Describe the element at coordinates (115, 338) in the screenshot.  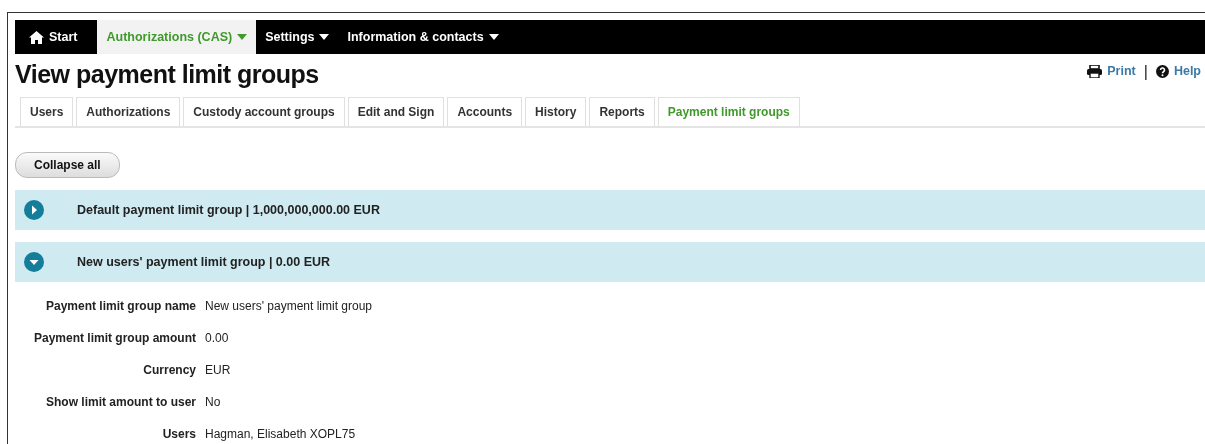
I see `field-label: Payment limit group amount` at that location.